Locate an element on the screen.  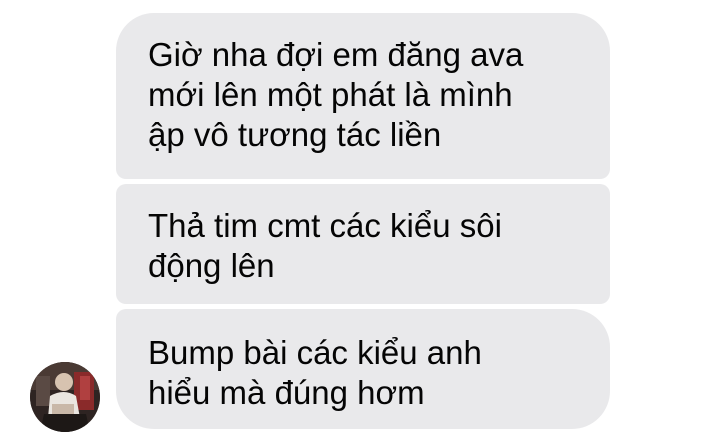
message-text-line: mới lên một phát là mình is located at coordinates (330, 94).